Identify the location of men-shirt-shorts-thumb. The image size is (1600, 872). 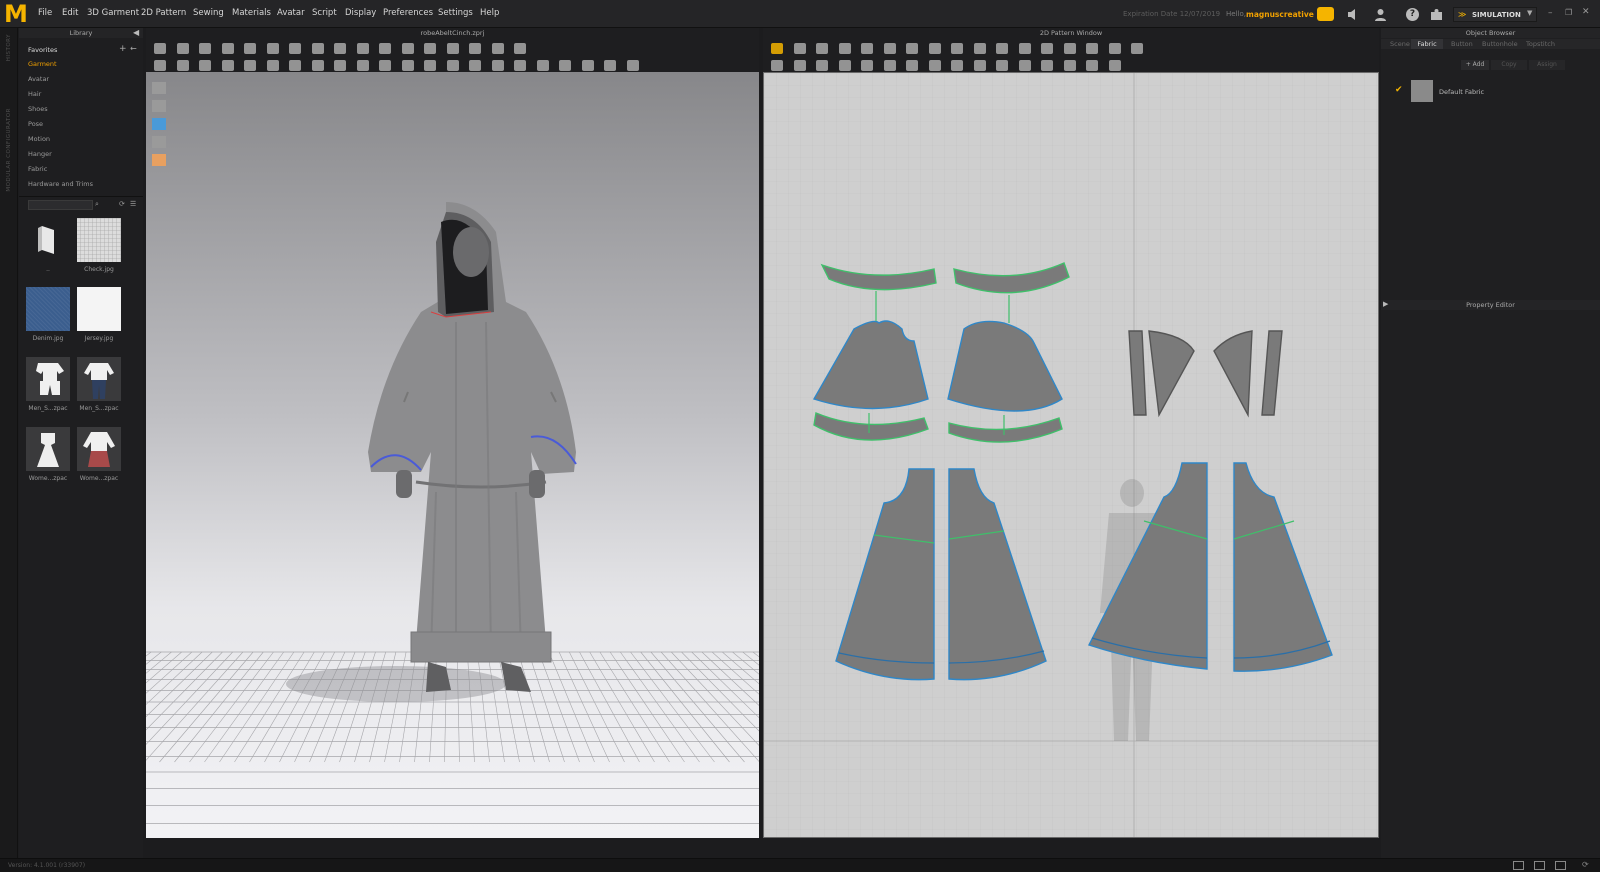
(48, 379).